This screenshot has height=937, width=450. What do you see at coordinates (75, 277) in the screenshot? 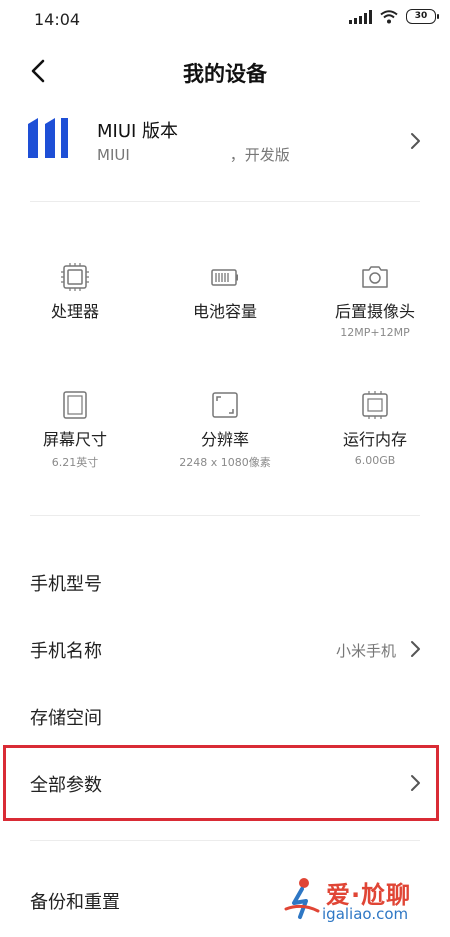
I see `cpu-icon` at bounding box center [75, 277].